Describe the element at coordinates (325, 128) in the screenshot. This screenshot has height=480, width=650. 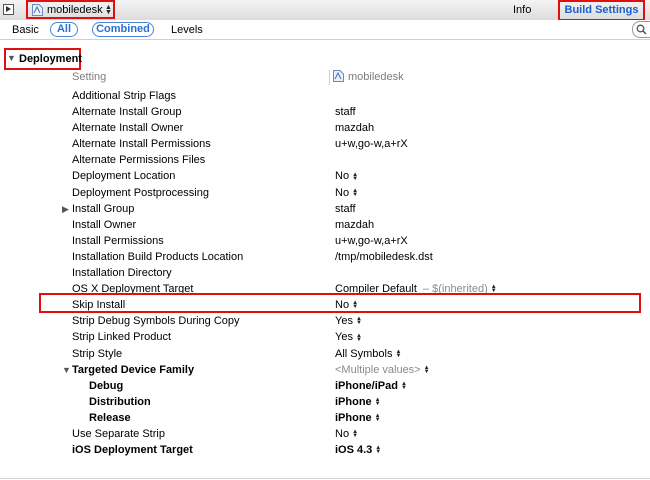
I see `setting-row-alternate-install-owner: Alternate Install Owner mazdah` at that location.